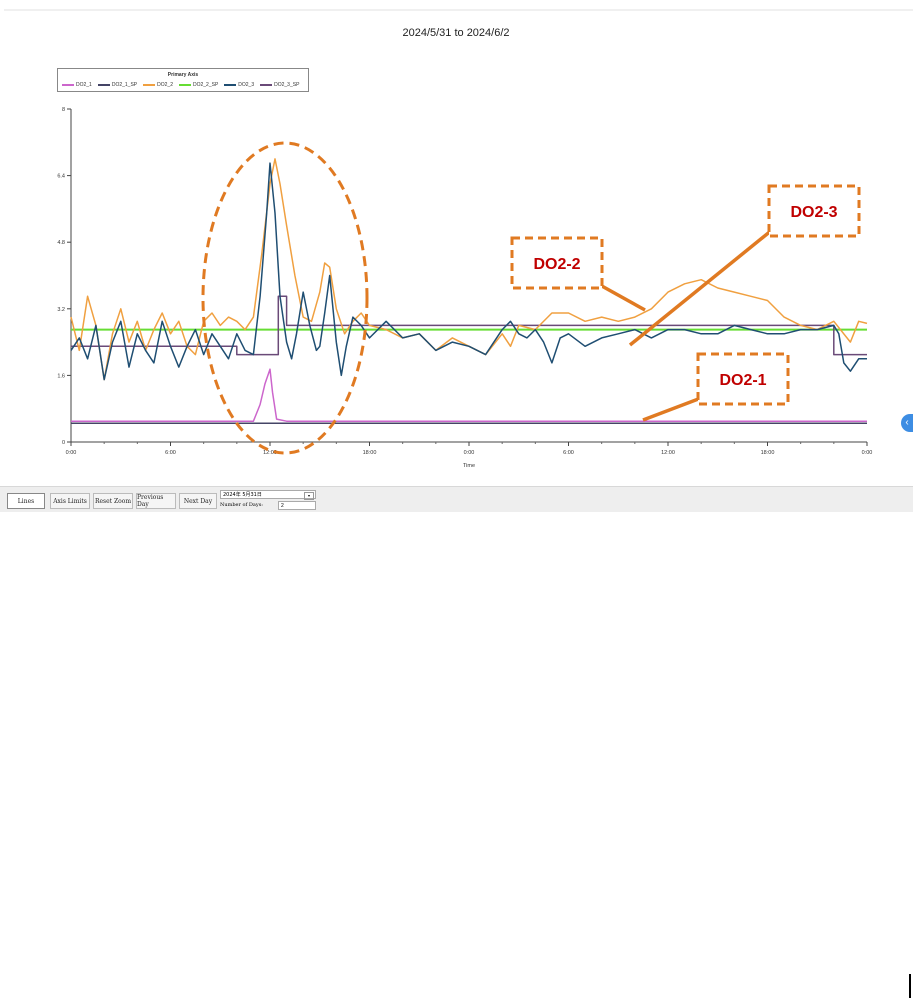 This screenshot has height=998, width=913. I want to click on callout-label: DO2-2, so click(556, 264).